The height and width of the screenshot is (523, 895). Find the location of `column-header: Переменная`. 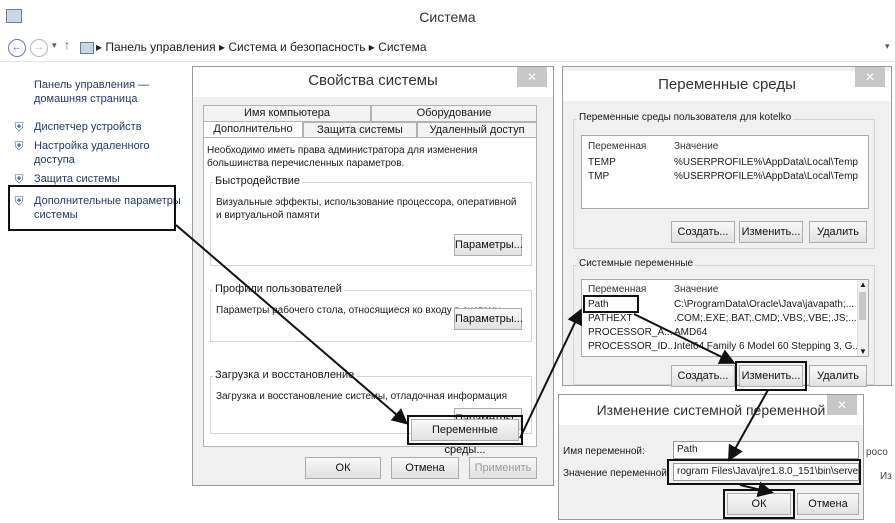

column-header: Переменная is located at coordinates (617, 146).